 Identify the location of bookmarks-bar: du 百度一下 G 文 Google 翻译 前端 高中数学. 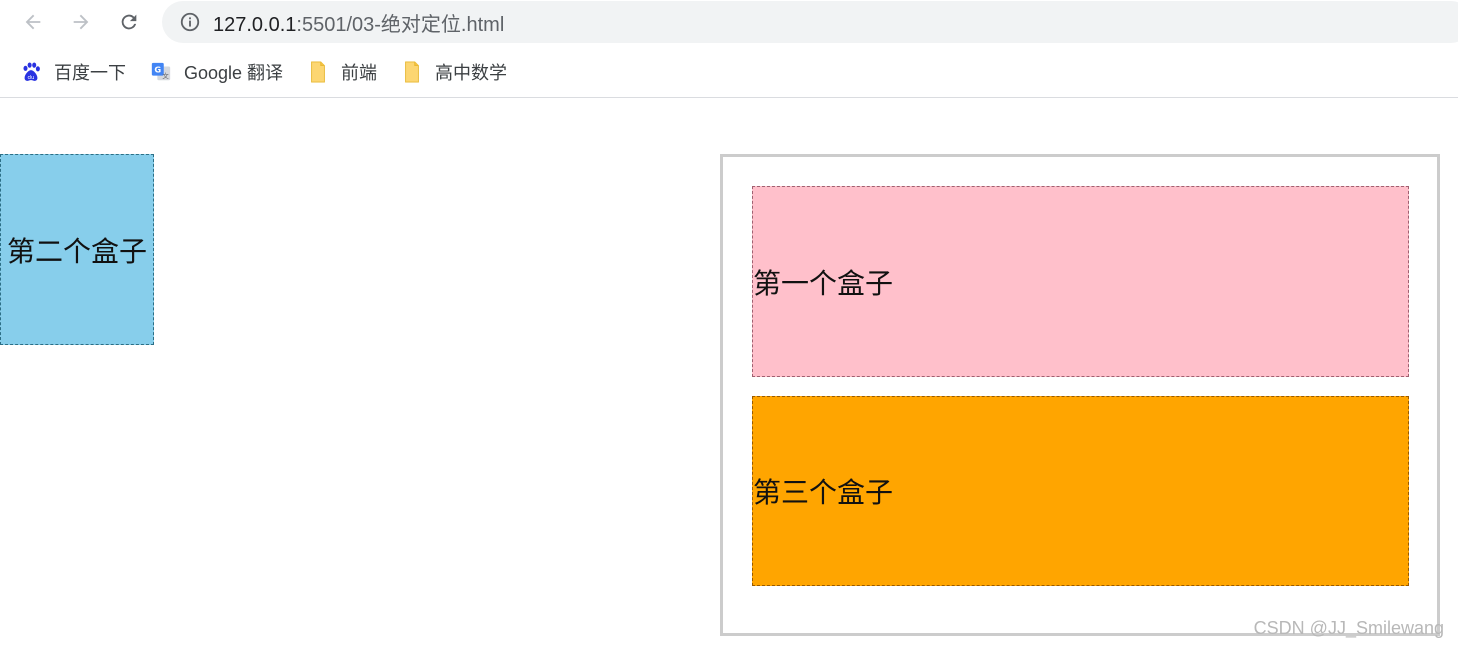
(729, 72).